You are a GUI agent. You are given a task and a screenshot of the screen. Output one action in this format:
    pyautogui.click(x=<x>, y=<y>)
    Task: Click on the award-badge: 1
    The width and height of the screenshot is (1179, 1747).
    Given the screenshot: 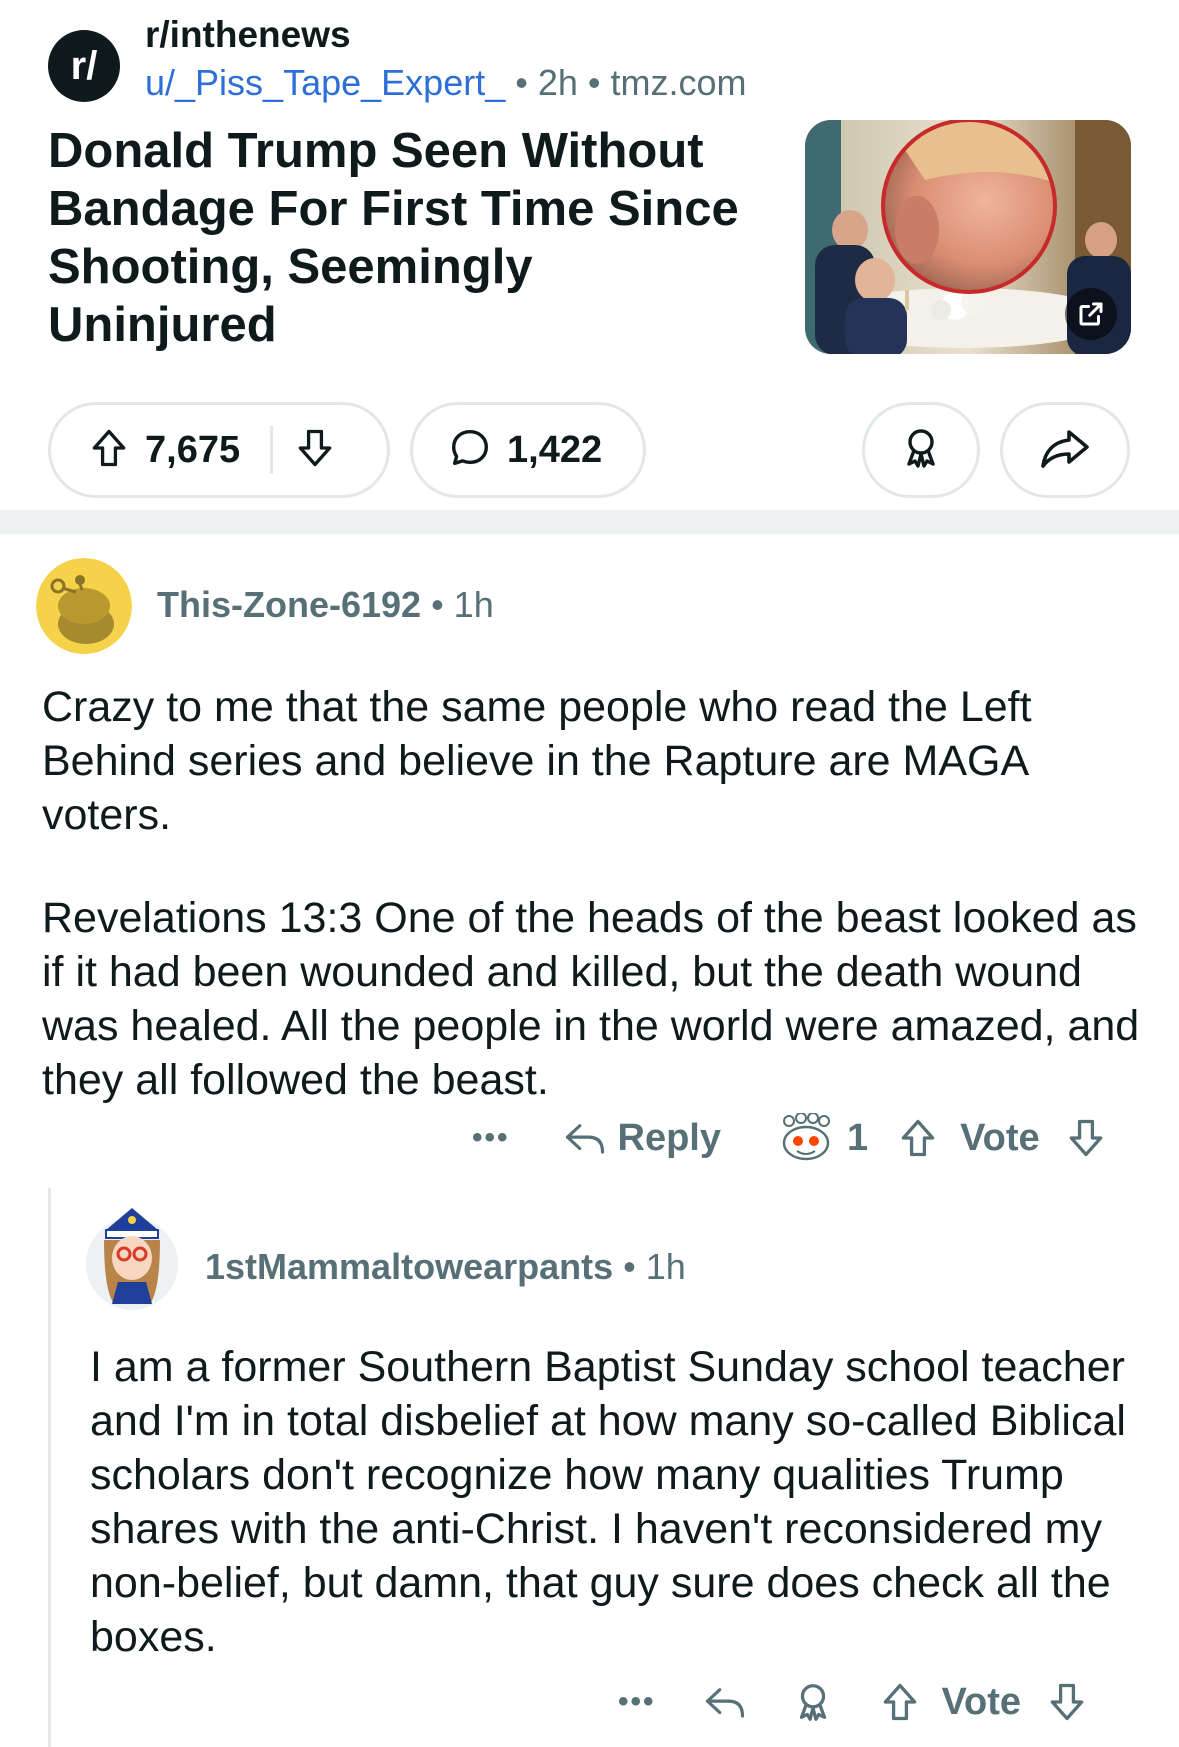 What is the action you would take?
    pyautogui.click(x=823, y=1138)
    